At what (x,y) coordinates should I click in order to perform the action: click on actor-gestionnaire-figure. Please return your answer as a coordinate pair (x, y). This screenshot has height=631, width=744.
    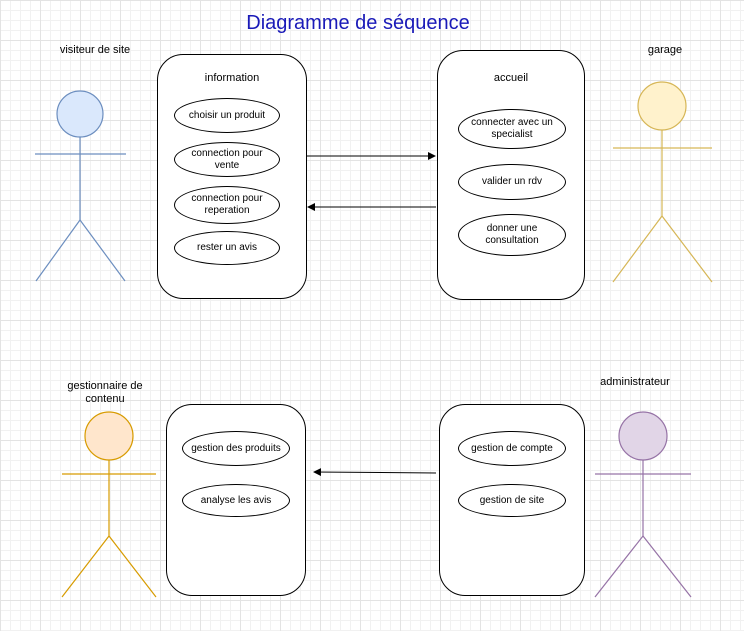
    Looking at the image, I should click on (109, 504).